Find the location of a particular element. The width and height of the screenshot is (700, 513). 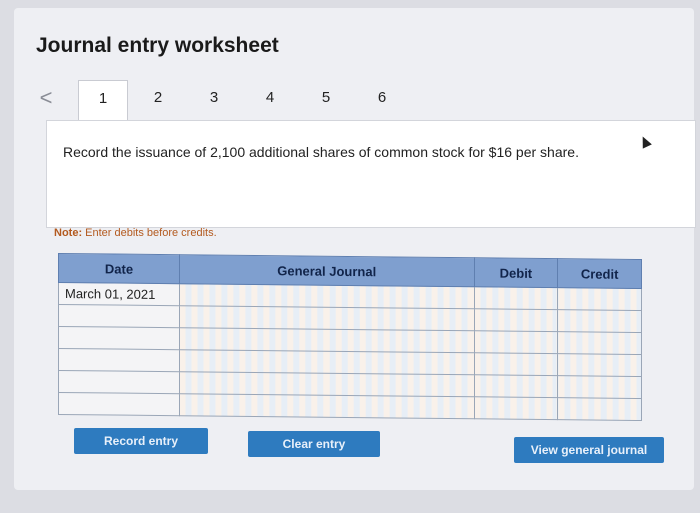

column-header-date: Date is located at coordinates (119, 268).